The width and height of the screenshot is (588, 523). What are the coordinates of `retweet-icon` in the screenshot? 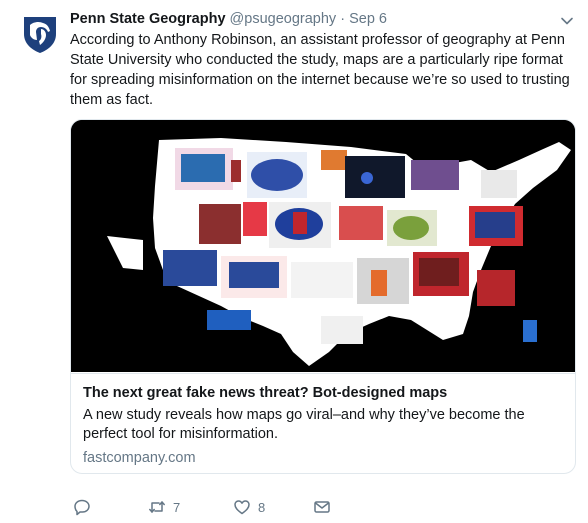 It's located at (157, 507).